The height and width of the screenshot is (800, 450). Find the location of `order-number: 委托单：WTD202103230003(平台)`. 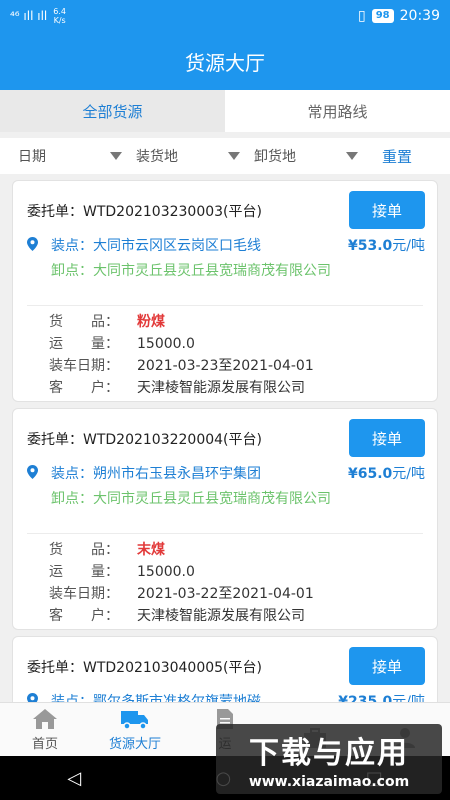

order-number: 委托单：WTD202103230003(平台) is located at coordinates (144, 212).